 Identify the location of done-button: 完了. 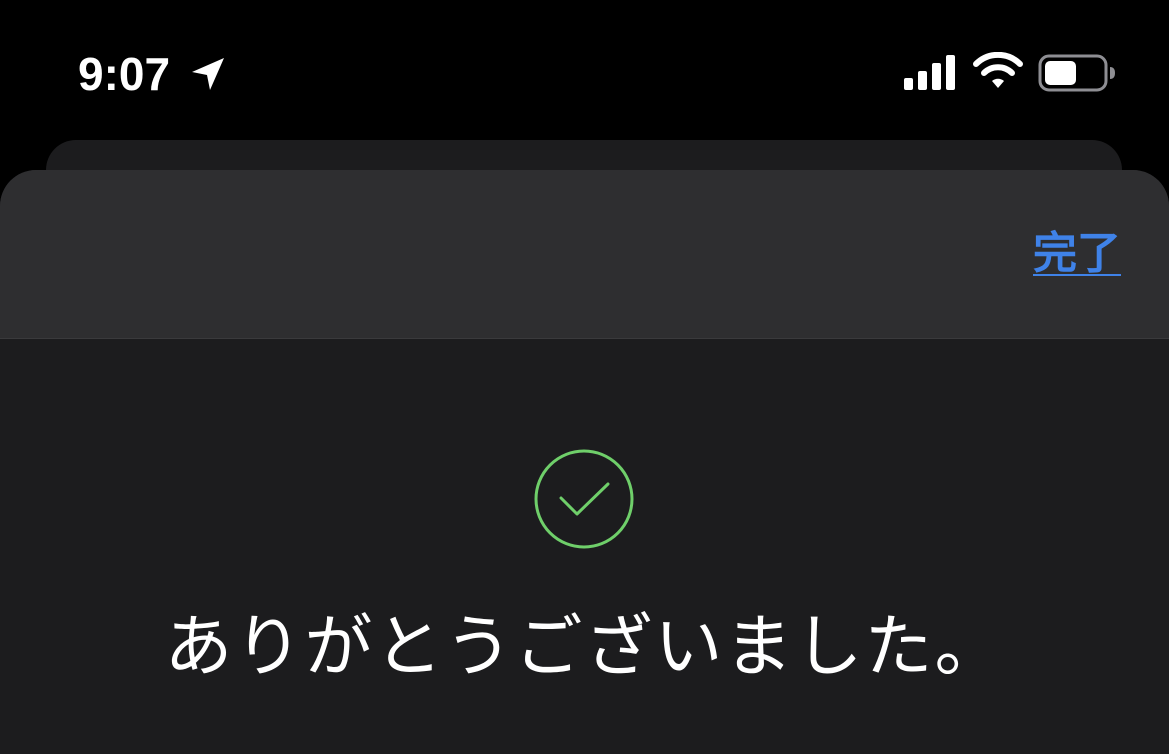
(1077, 254).